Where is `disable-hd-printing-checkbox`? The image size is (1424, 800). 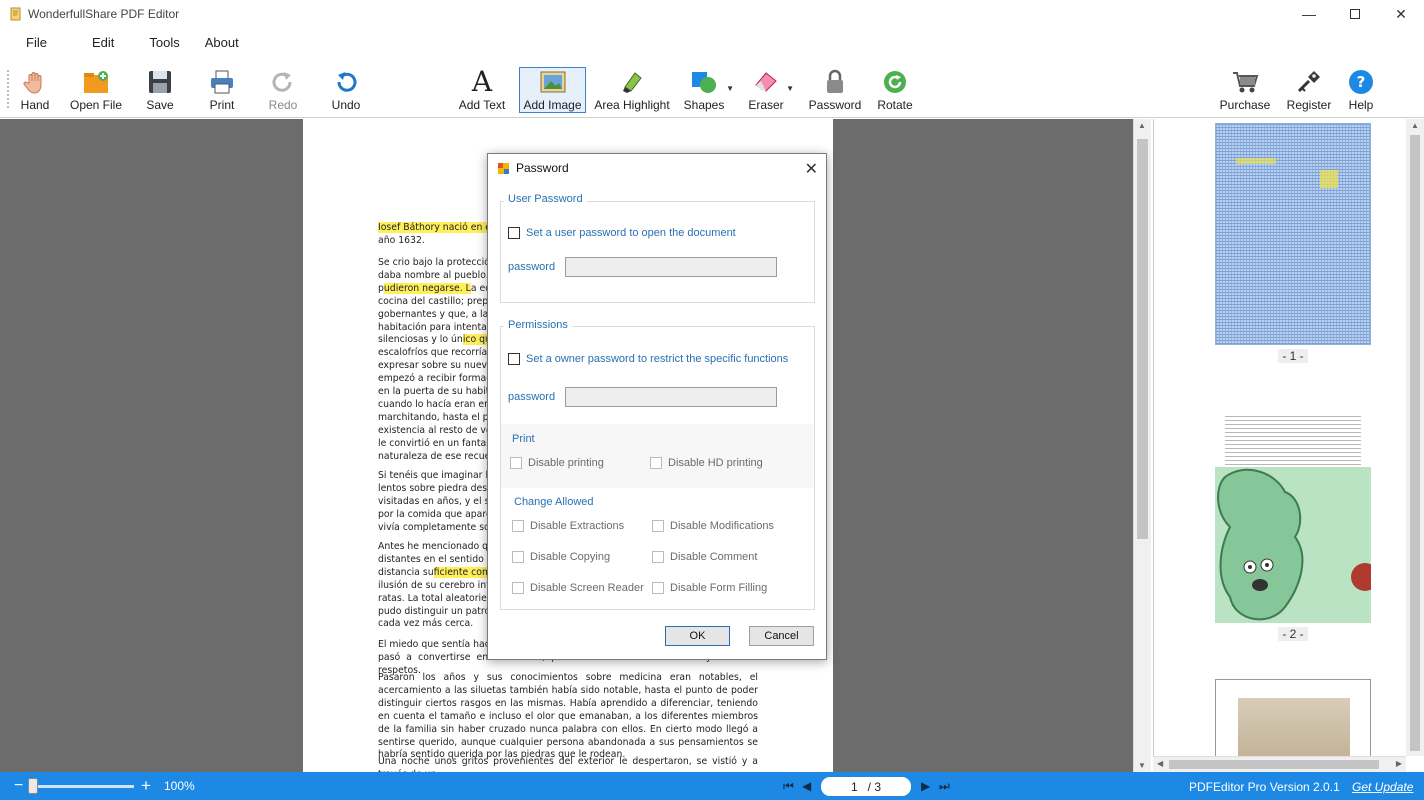 disable-hd-printing-checkbox is located at coordinates (656, 463).